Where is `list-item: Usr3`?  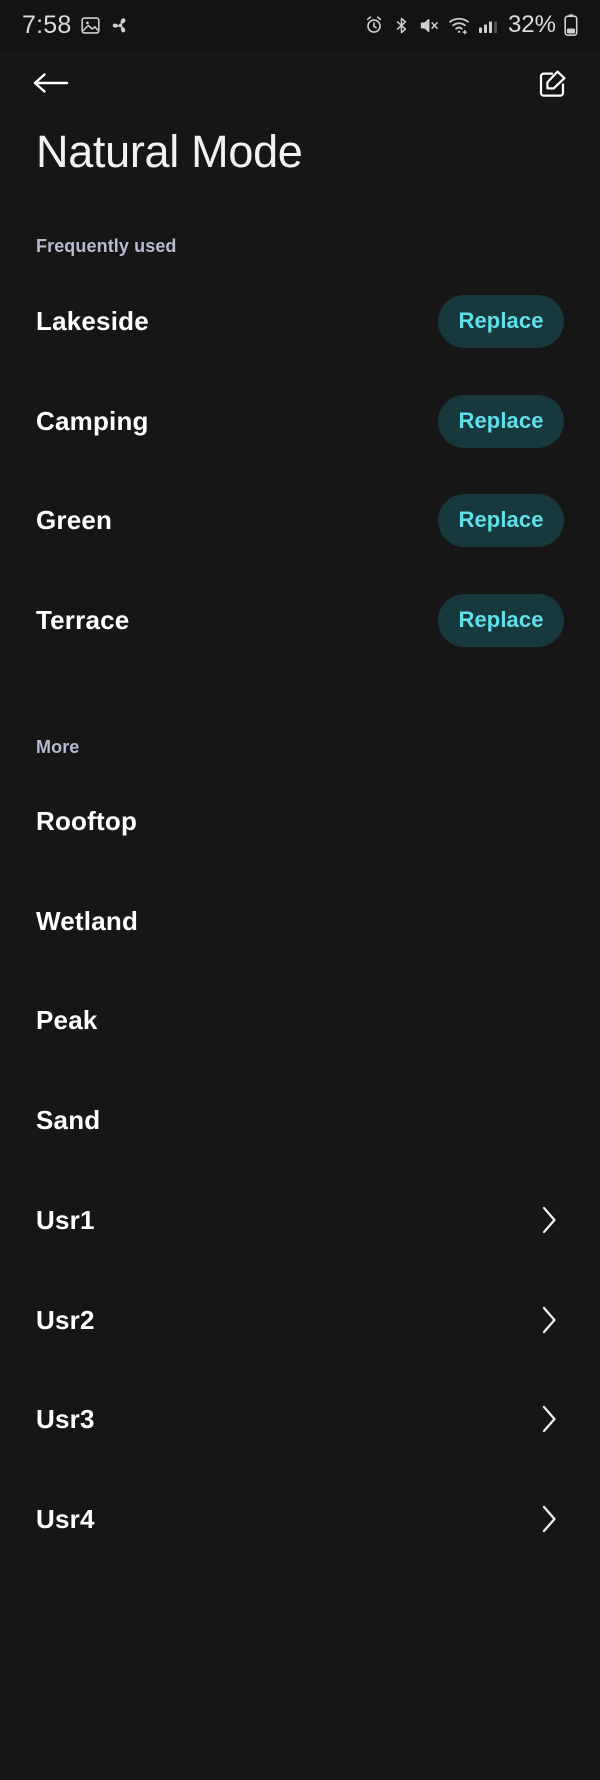 list-item: Usr3 is located at coordinates (300, 1419).